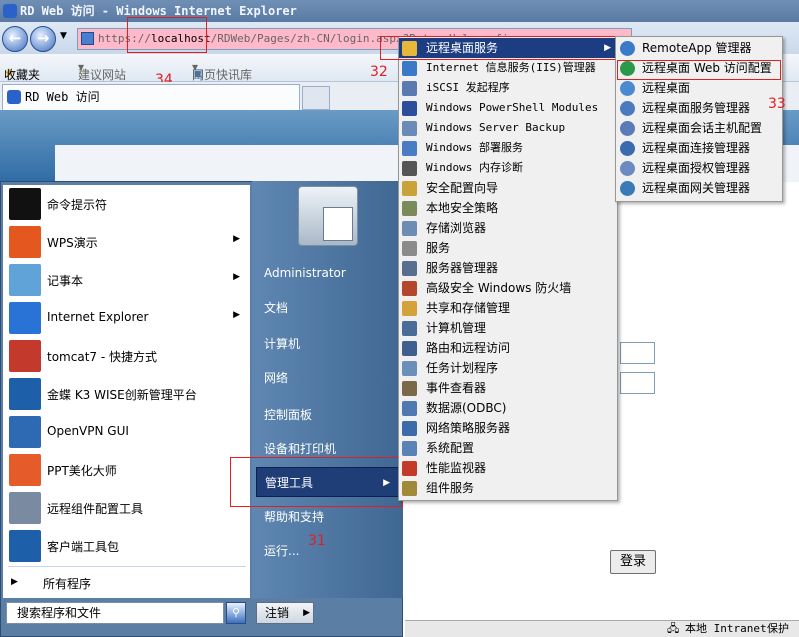 The height and width of the screenshot is (637, 799). What do you see at coordinates (637, 353) in the screenshot?
I see `username-input` at bounding box center [637, 353].